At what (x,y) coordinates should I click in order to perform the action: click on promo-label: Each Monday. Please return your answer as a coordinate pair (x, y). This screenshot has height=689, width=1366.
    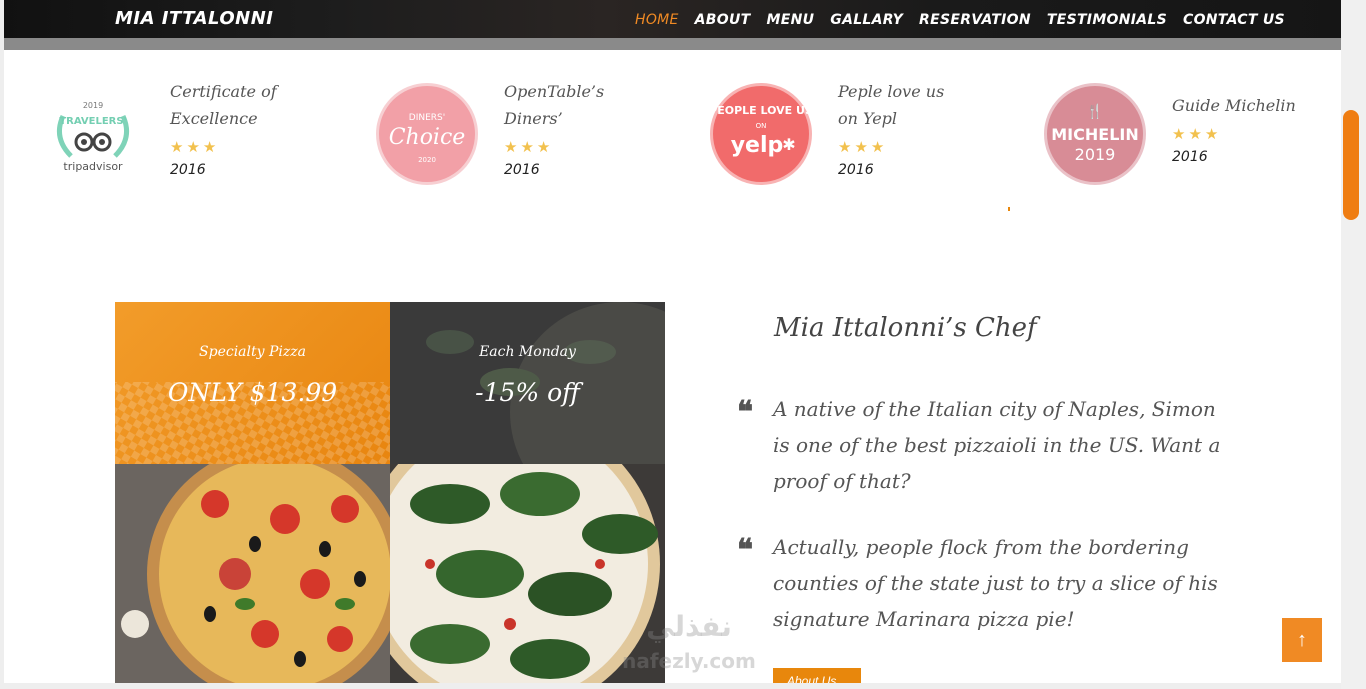
    Looking at the image, I should click on (527, 352).